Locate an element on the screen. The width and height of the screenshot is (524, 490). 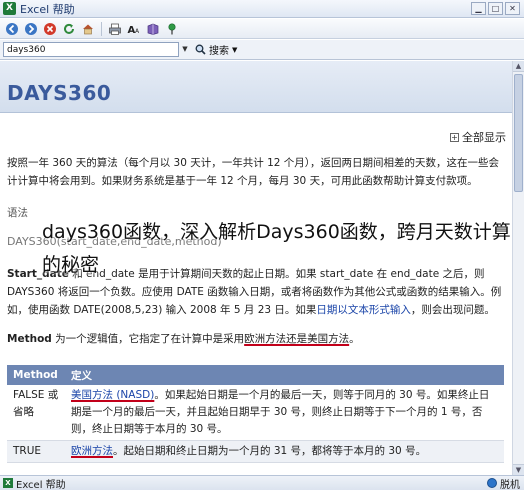
window-title: Excel 帮助 is located at coordinates (47, 9).